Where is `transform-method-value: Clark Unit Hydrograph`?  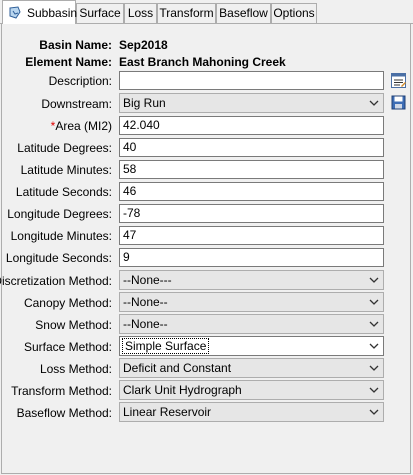
transform-method-value: Clark Unit Hydrograph is located at coordinates (182, 390).